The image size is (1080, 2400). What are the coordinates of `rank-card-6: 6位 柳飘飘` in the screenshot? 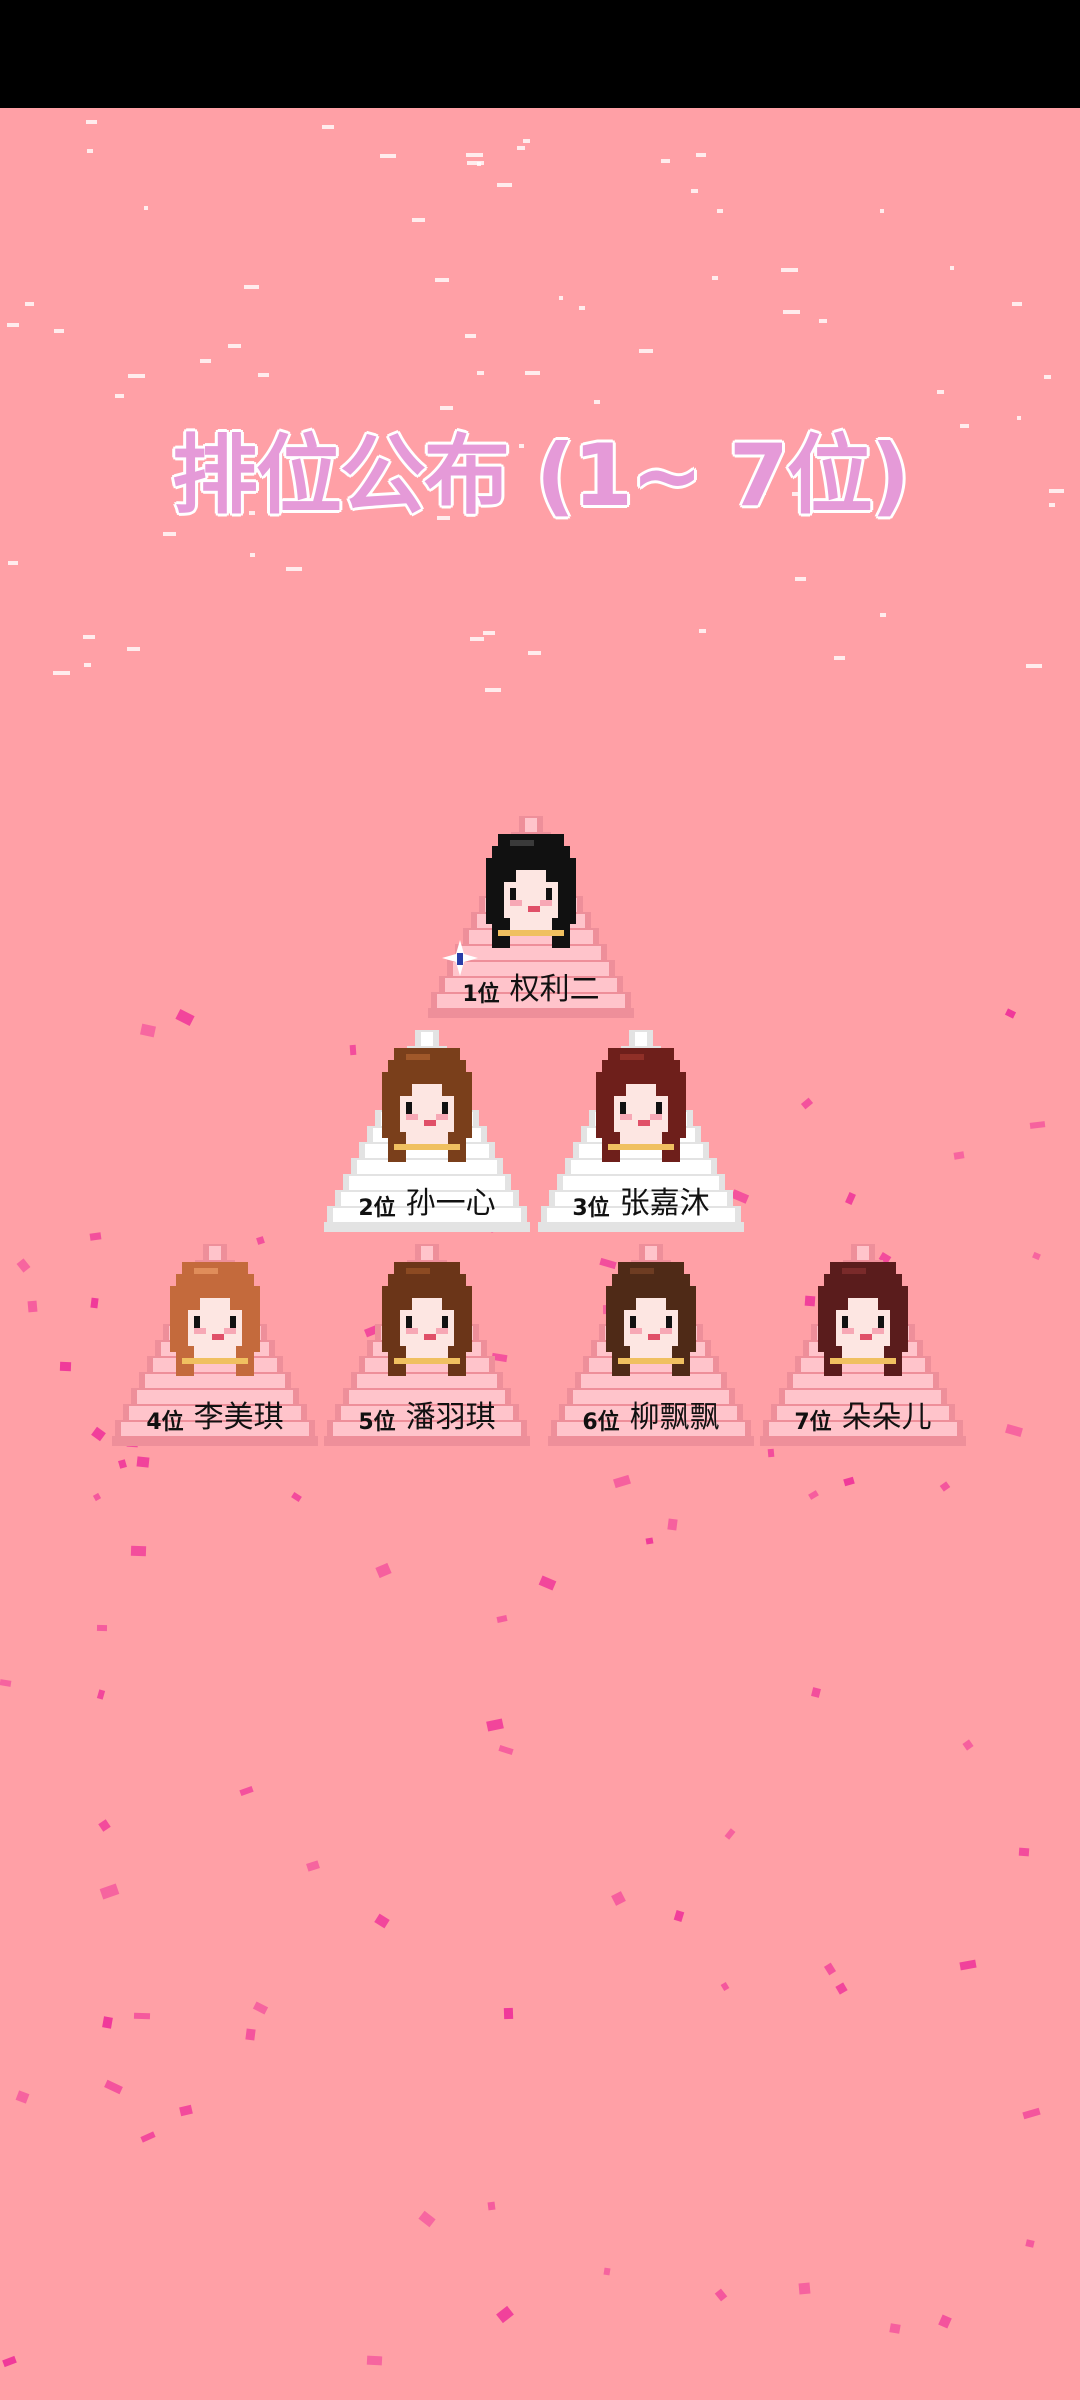 It's located at (651, 1343).